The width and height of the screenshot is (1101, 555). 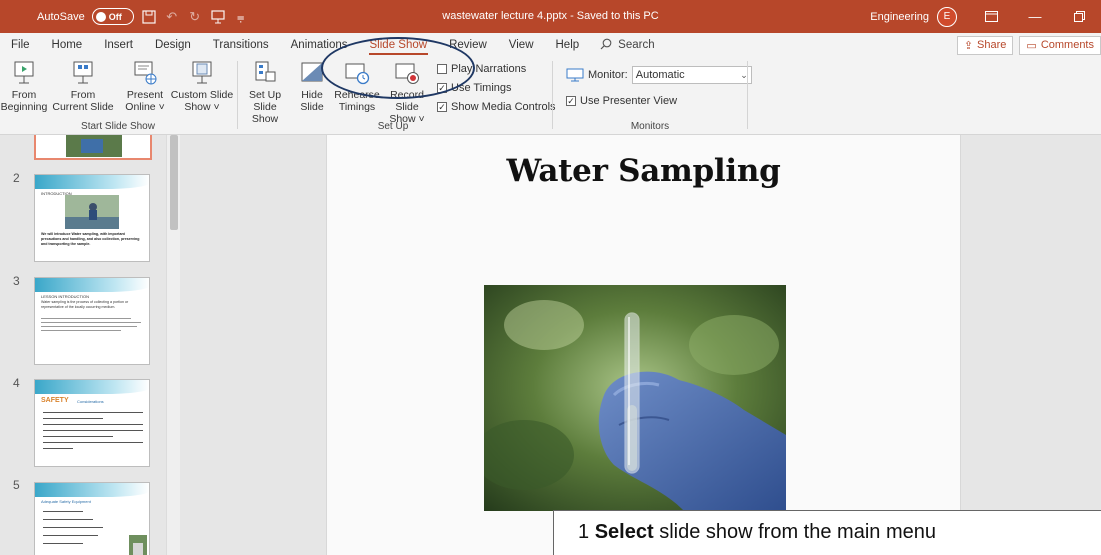 What do you see at coordinates (575, 75) in the screenshot?
I see `monitor-icon` at bounding box center [575, 75].